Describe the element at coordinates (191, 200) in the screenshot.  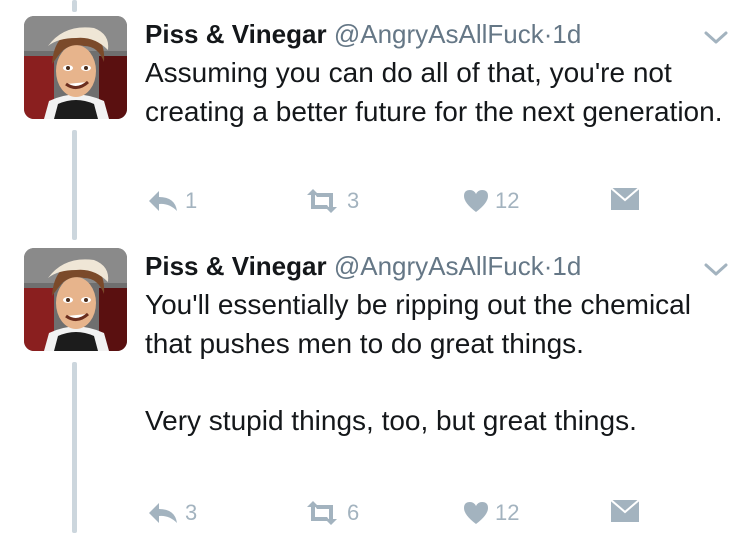
I see `reply-count: 1` at that location.